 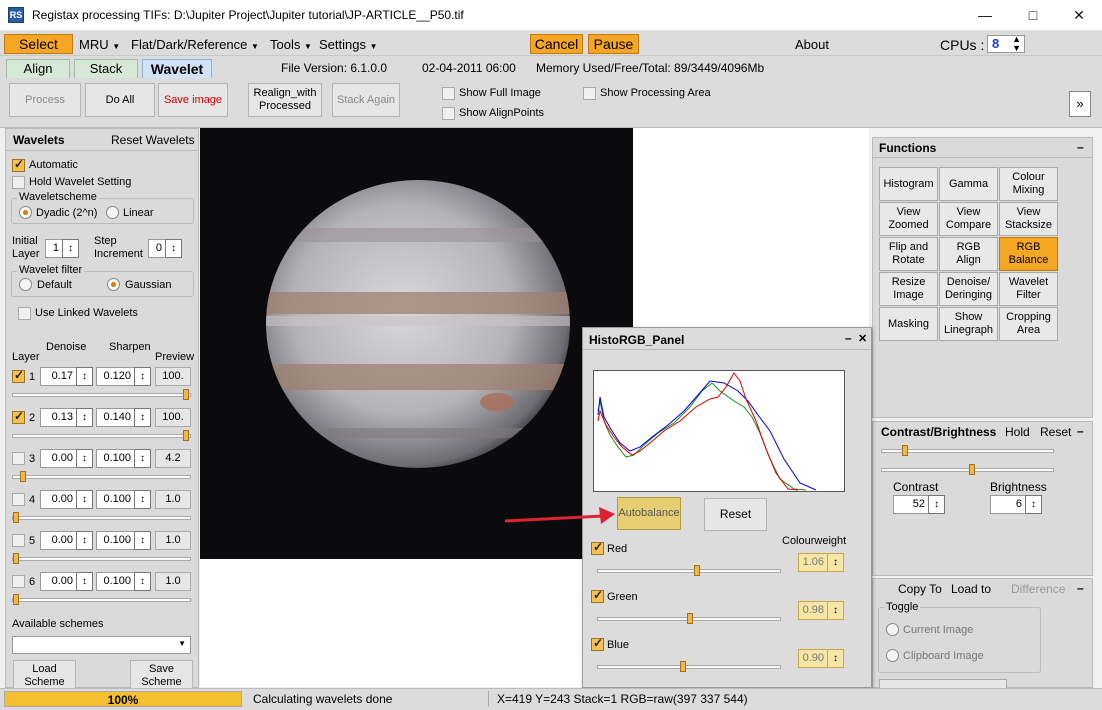 What do you see at coordinates (1016, 44) in the screenshot?
I see `spin-arrows-icon: ▲ ▼` at bounding box center [1016, 44].